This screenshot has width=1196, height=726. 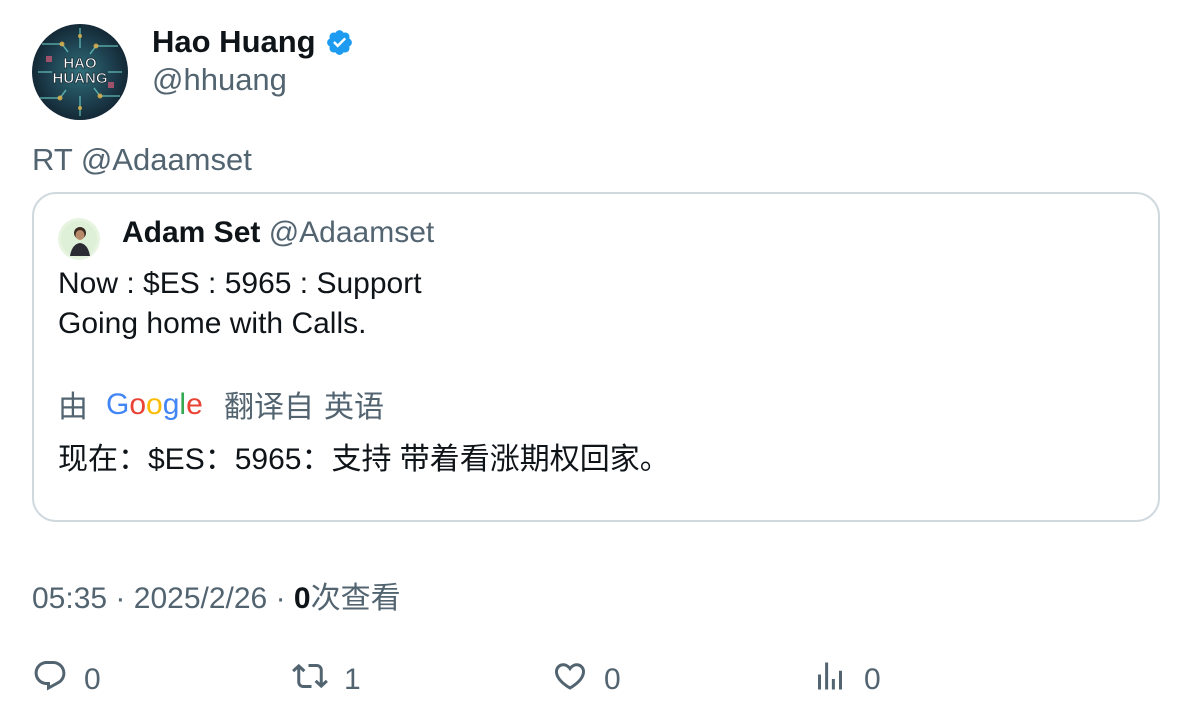 What do you see at coordinates (219, 80) in the screenshot?
I see `author-handle: @hhuang` at bounding box center [219, 80].